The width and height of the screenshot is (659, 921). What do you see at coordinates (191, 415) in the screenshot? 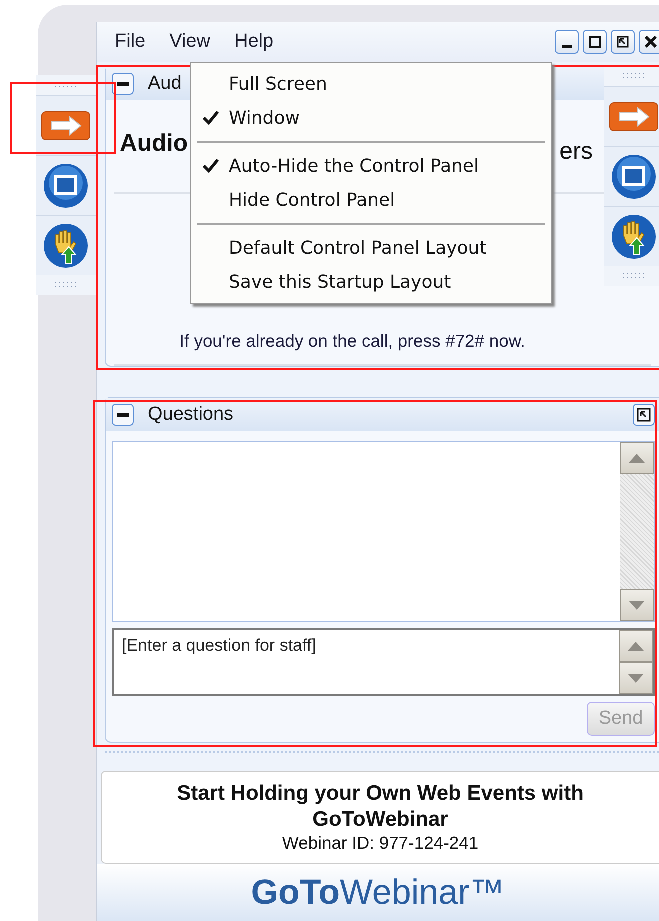
I see `panel-title: Questions` at bounding box center [191, 415].